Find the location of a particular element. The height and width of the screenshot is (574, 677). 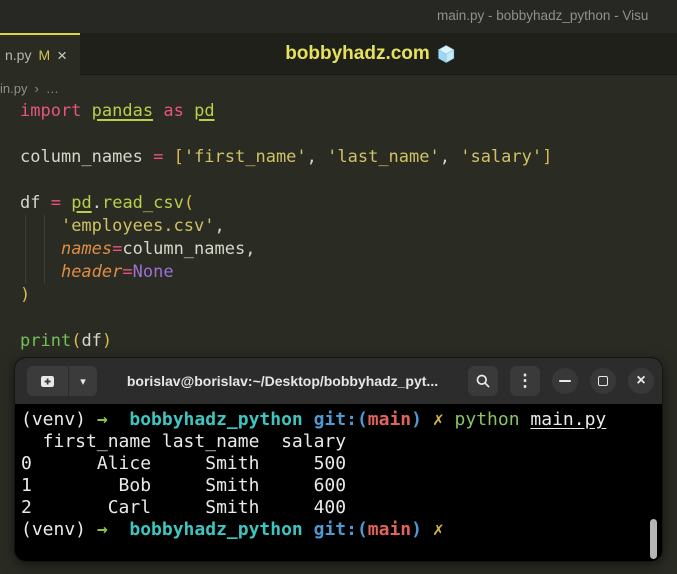

terminal-line: first_name last_name salary is located at coordinates (341, 442).